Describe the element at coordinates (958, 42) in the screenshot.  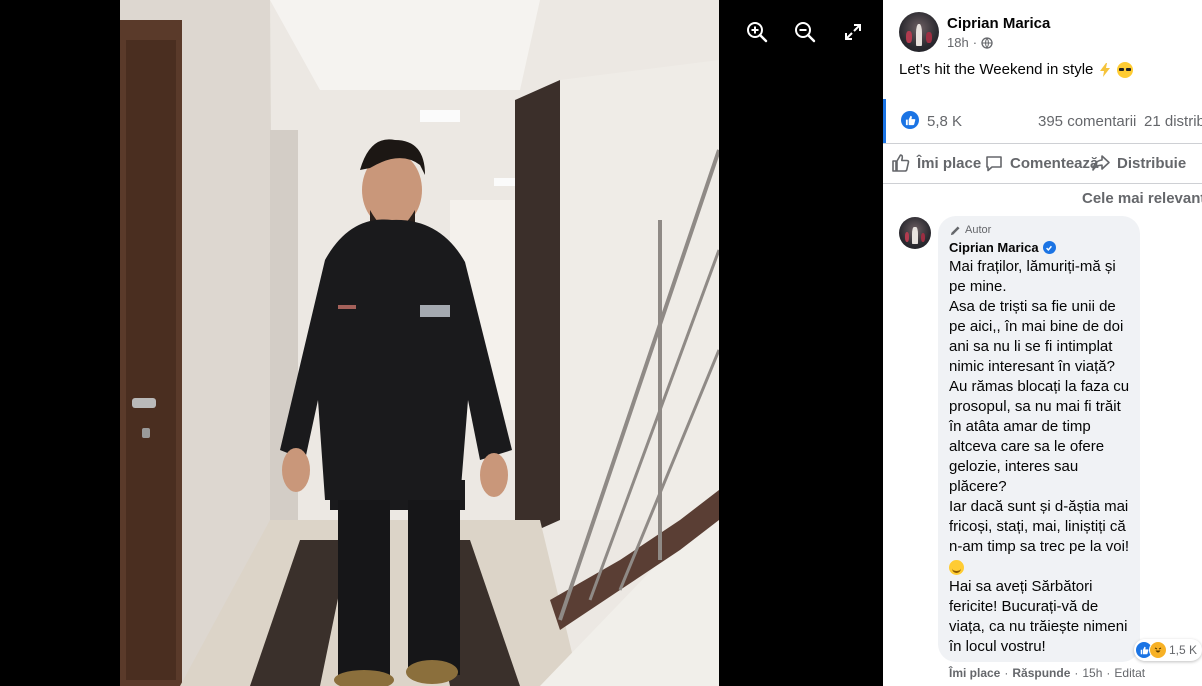
I see `post-time: 18h` at that location.